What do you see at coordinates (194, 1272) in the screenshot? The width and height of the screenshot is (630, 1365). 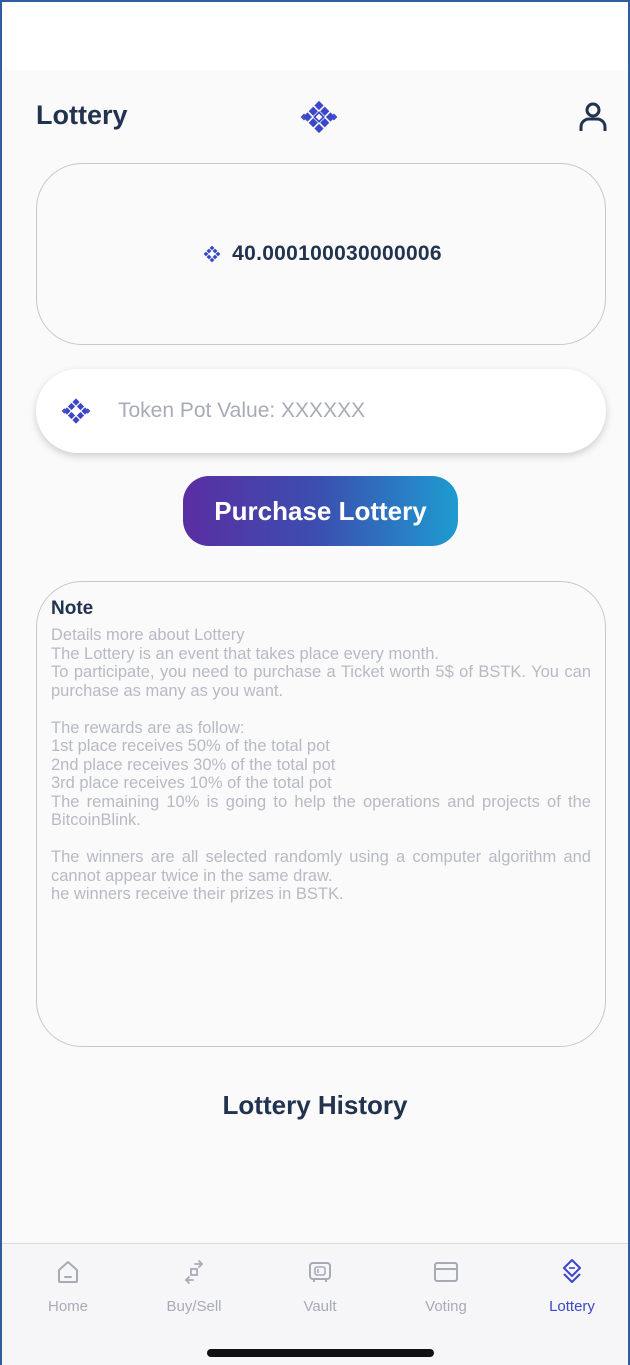 I see `swap-icon` at bounding box center [194, 1272].